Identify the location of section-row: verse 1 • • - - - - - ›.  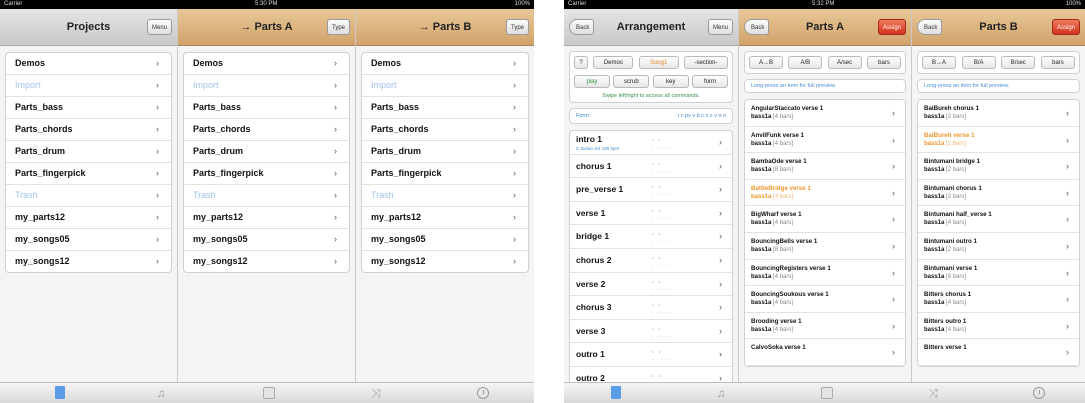
(651, 214).